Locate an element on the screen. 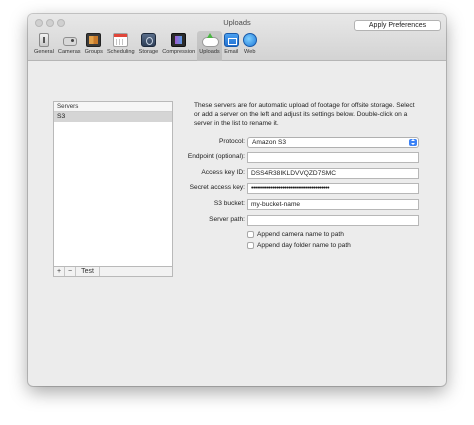 This screenshot has height=425, width=474. tab-web: Web is located at coordinates (250, 46).